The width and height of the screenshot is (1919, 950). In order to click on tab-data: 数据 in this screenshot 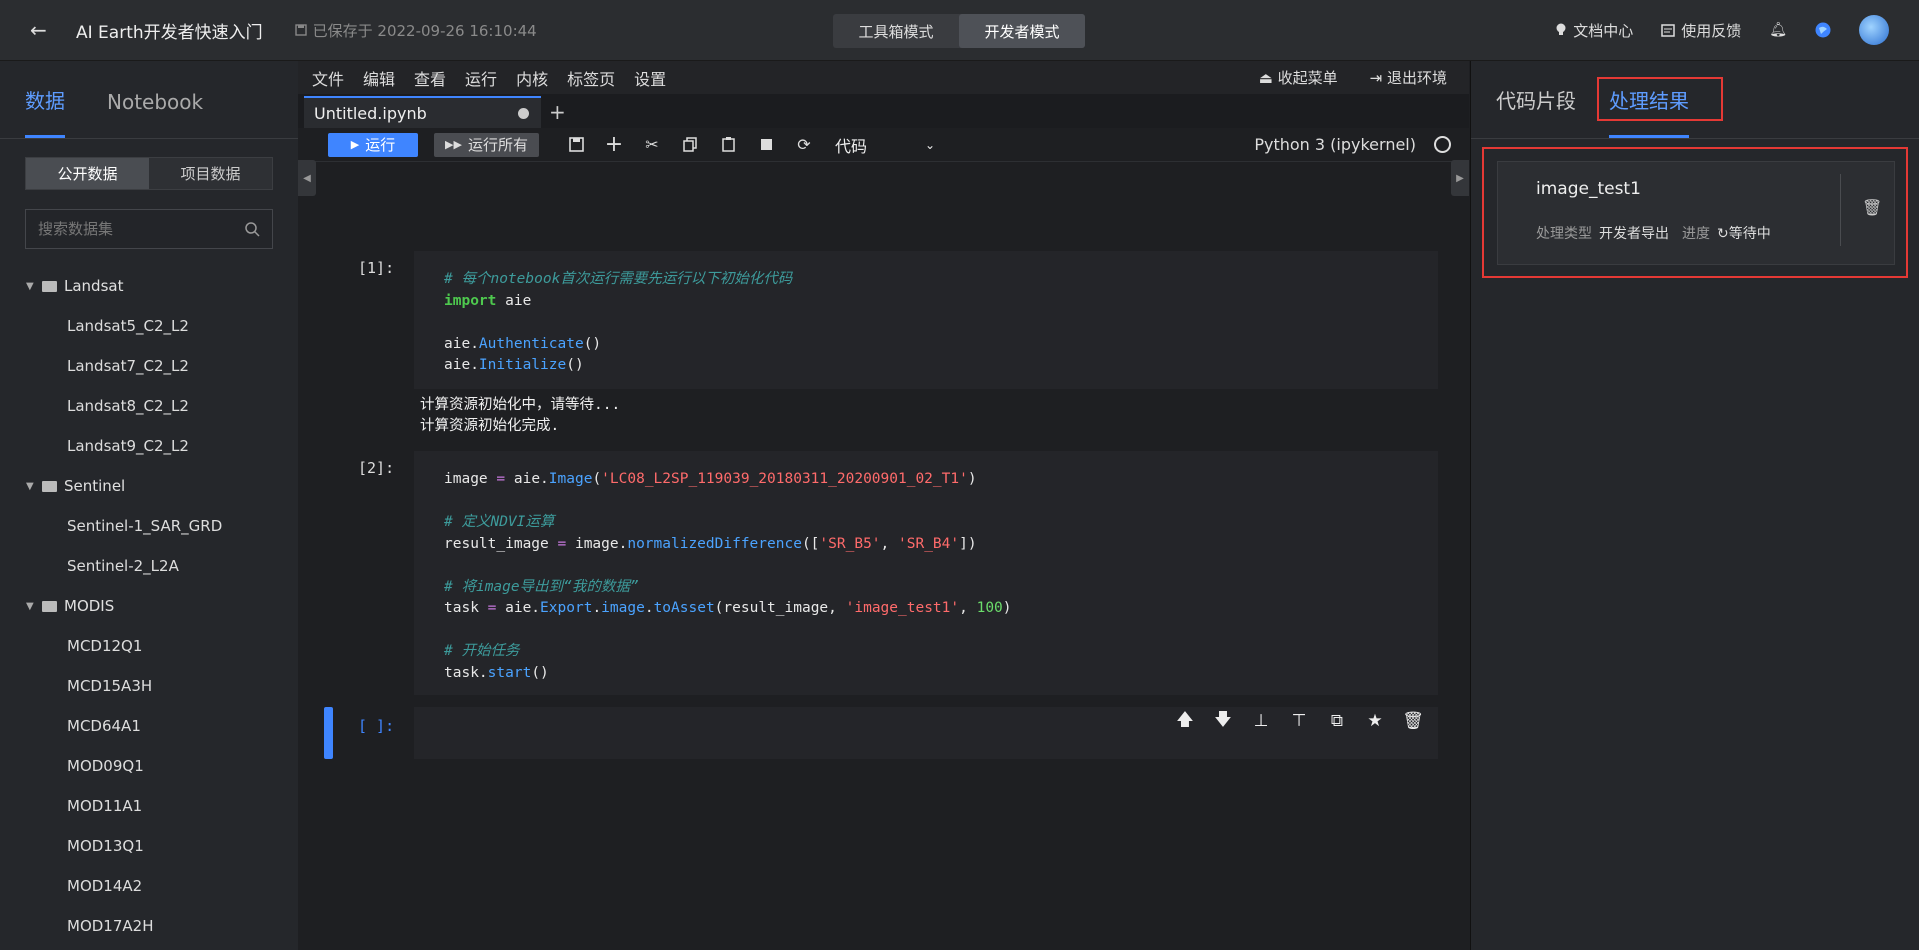, I will do `click(45, 111)`.